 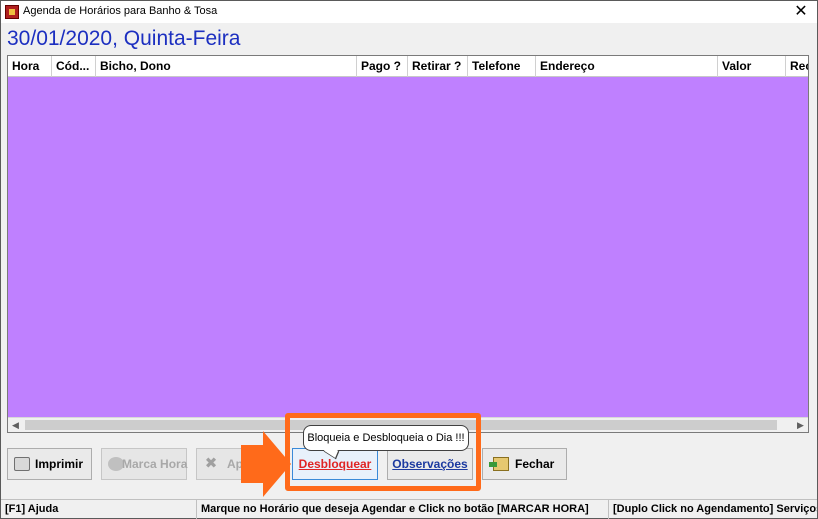 I want to click on delete-x-icon: ✖, so click(x=211, y=463).